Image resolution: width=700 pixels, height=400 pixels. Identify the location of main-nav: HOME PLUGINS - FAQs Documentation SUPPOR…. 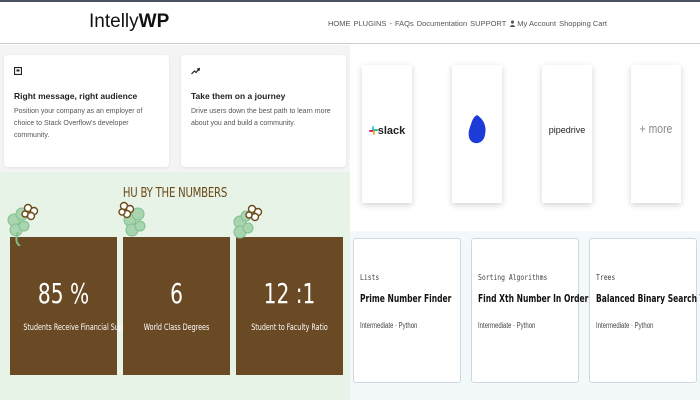
(467, 23).